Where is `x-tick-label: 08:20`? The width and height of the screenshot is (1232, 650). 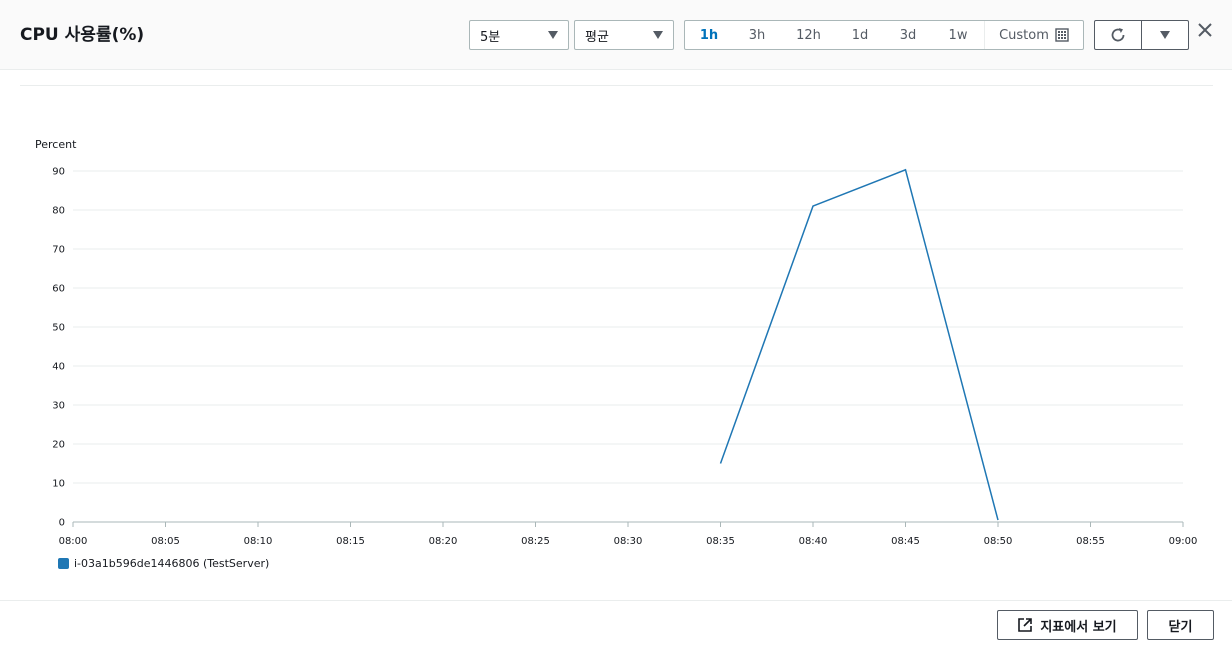
x-tick-label: 08:20 is located at coordinates (443, 541).